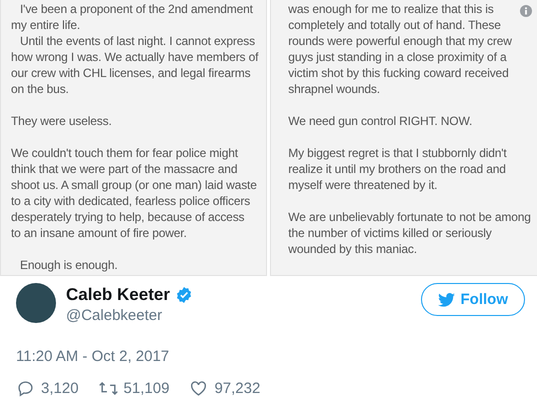 This screenshot has width=537, height=406. Describe the element at coordinates (25, 388) in the screenshot. I see `reply-icon` at that location.